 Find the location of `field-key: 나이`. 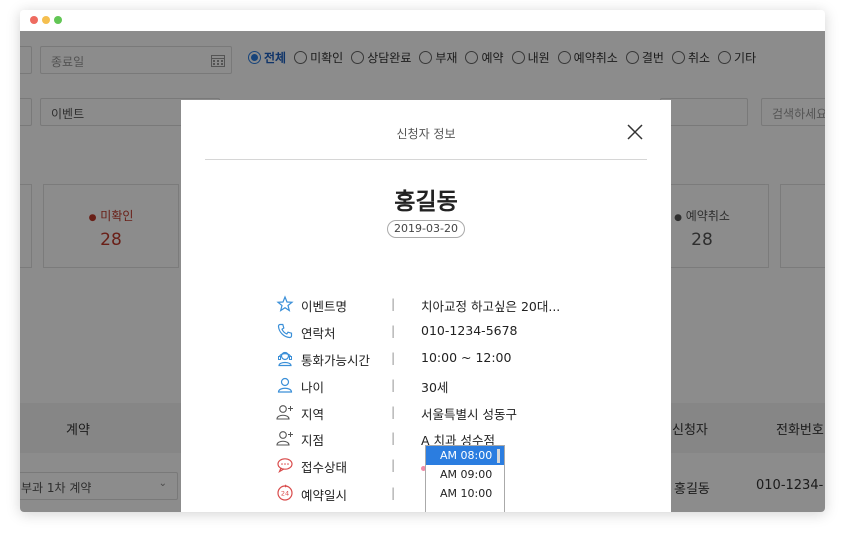

field-key: 나이 is located at coordinates (313, 387).